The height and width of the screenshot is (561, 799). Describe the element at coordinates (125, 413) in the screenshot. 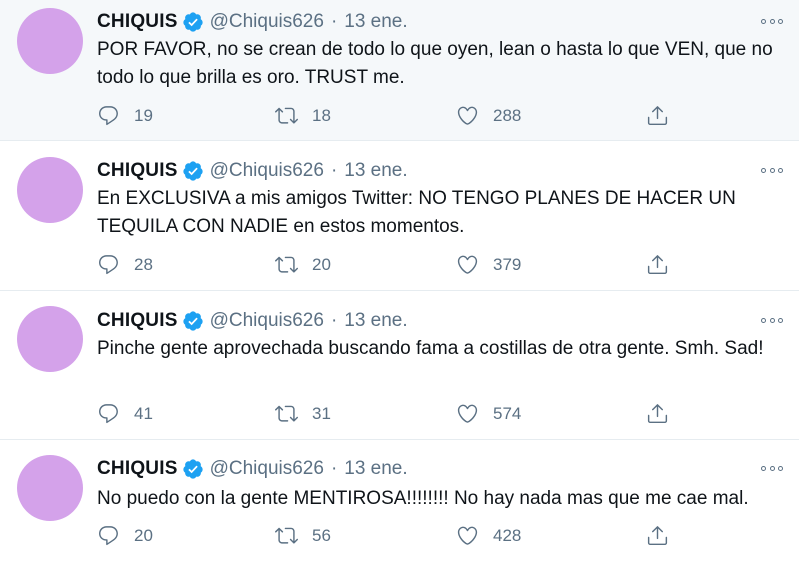

I see `reply-button: 41` at that location.